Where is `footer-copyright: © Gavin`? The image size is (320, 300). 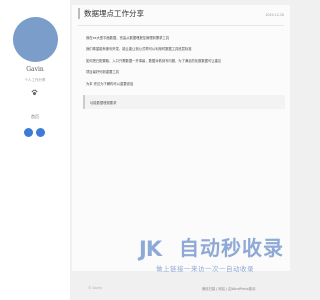
footer-copyright: © Gavin is located at coordinates (95, 288).